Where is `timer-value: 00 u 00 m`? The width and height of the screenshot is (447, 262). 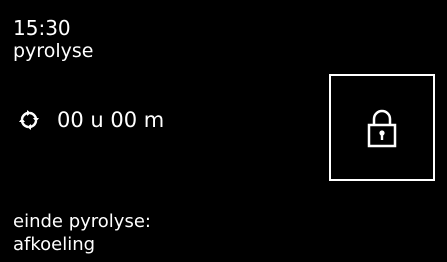
timer-value: 00 u 00 m is located at coordinates (111, 120).